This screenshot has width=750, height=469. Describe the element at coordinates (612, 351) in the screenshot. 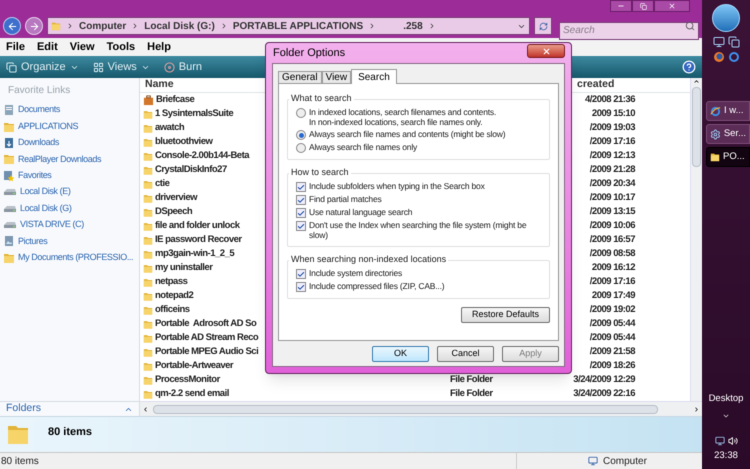

I see `date-created: /2009 21:58` at that location.